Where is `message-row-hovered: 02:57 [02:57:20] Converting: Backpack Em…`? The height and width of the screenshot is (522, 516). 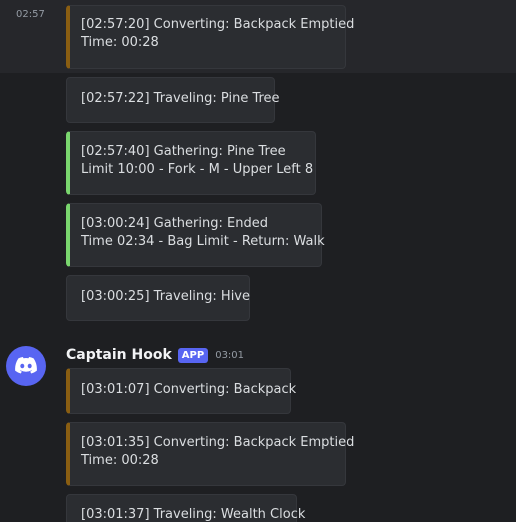
message-row-hovered: 02:57 [02:57:20] Converting: Backpack Em… is located at coordinates (258, 36).